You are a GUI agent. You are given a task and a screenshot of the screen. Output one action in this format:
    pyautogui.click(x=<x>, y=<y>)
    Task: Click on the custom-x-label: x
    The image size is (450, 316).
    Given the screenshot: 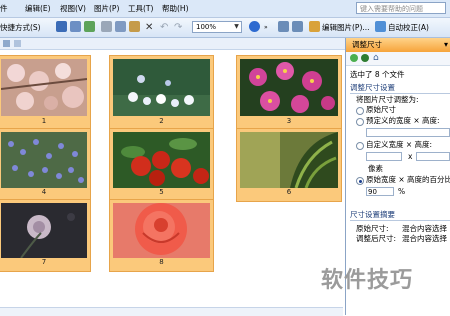 What is the action you would take?
    pyautogui.click(x=410, y=156)
    